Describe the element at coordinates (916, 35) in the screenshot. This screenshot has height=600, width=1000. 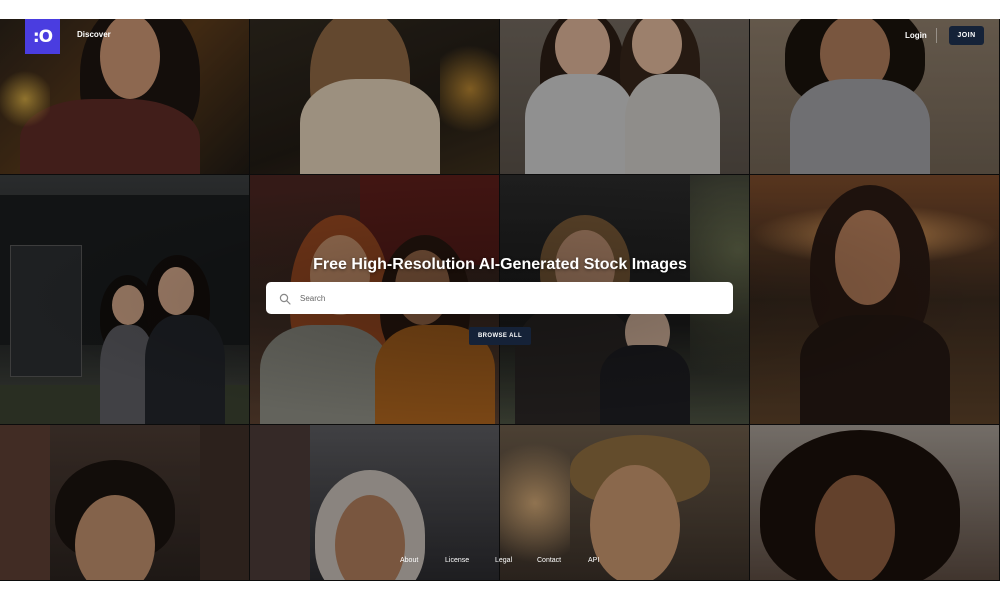
I see `nav-login-link: Login` at that location.